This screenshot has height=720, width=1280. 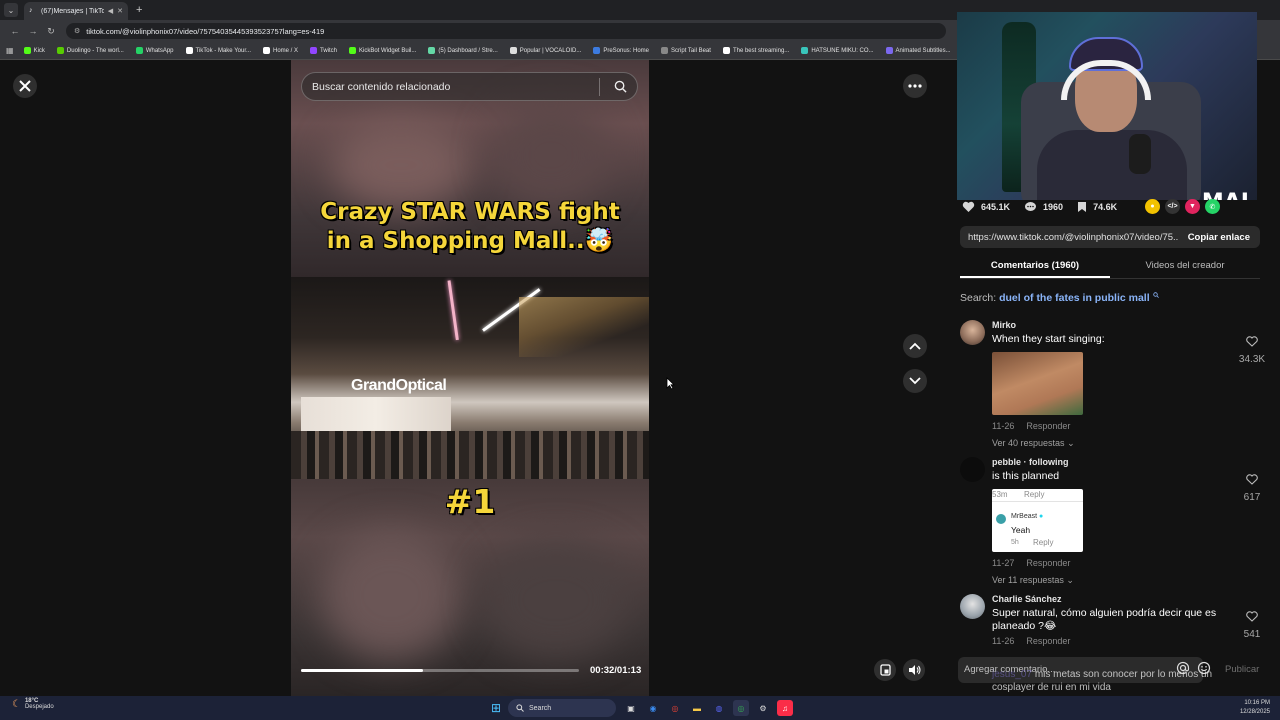 I want to click on related-search, so click(x=469, y=86).